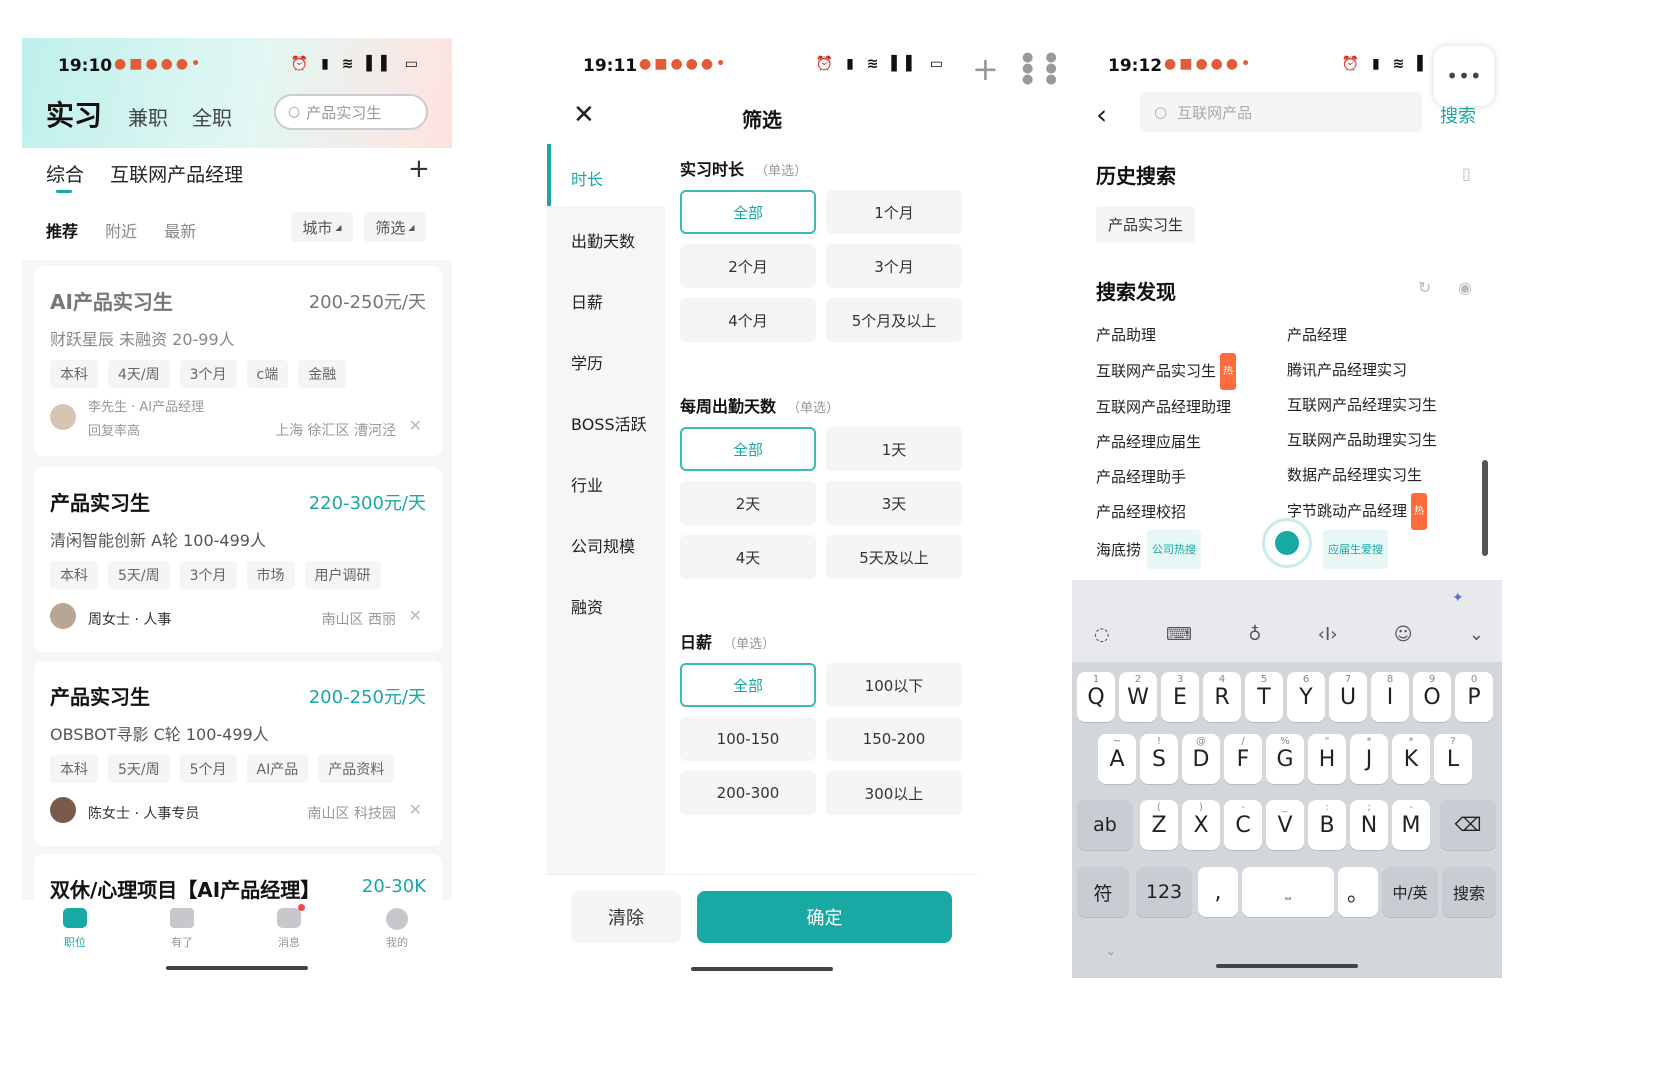 Image resolution: width=1655 pixels, height=1073 pixels. What do you see at coordinates (1424, 287) in the screenshot?
I see `refresh-icon: ↻` at bounding box center [1424, 287].